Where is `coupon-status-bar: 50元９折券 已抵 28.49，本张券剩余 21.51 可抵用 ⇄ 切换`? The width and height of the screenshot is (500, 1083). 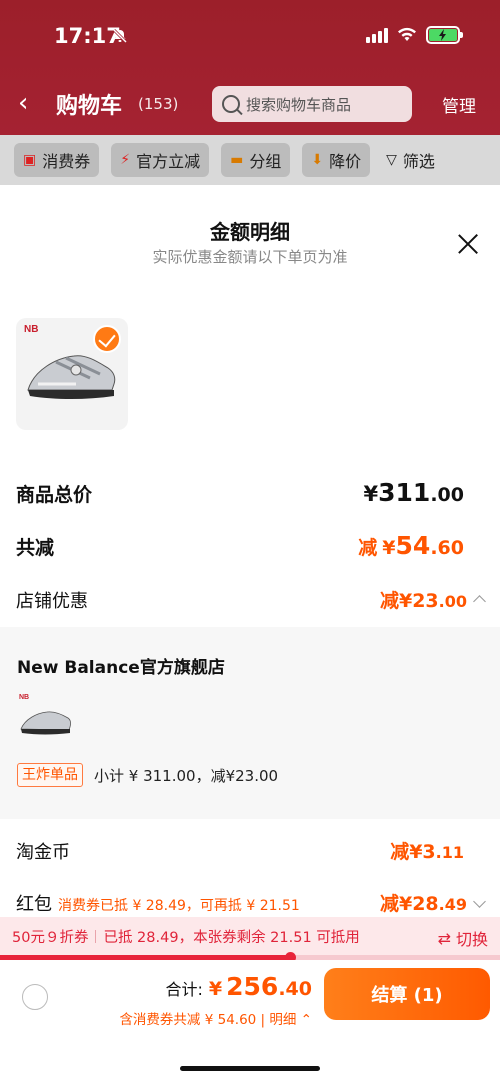
coupon-status-bar: 50元９折券 已抵 28.49，本张券剩余 21.51 可抵用 ⇄ 切换 is located at coordinates (250, 936).